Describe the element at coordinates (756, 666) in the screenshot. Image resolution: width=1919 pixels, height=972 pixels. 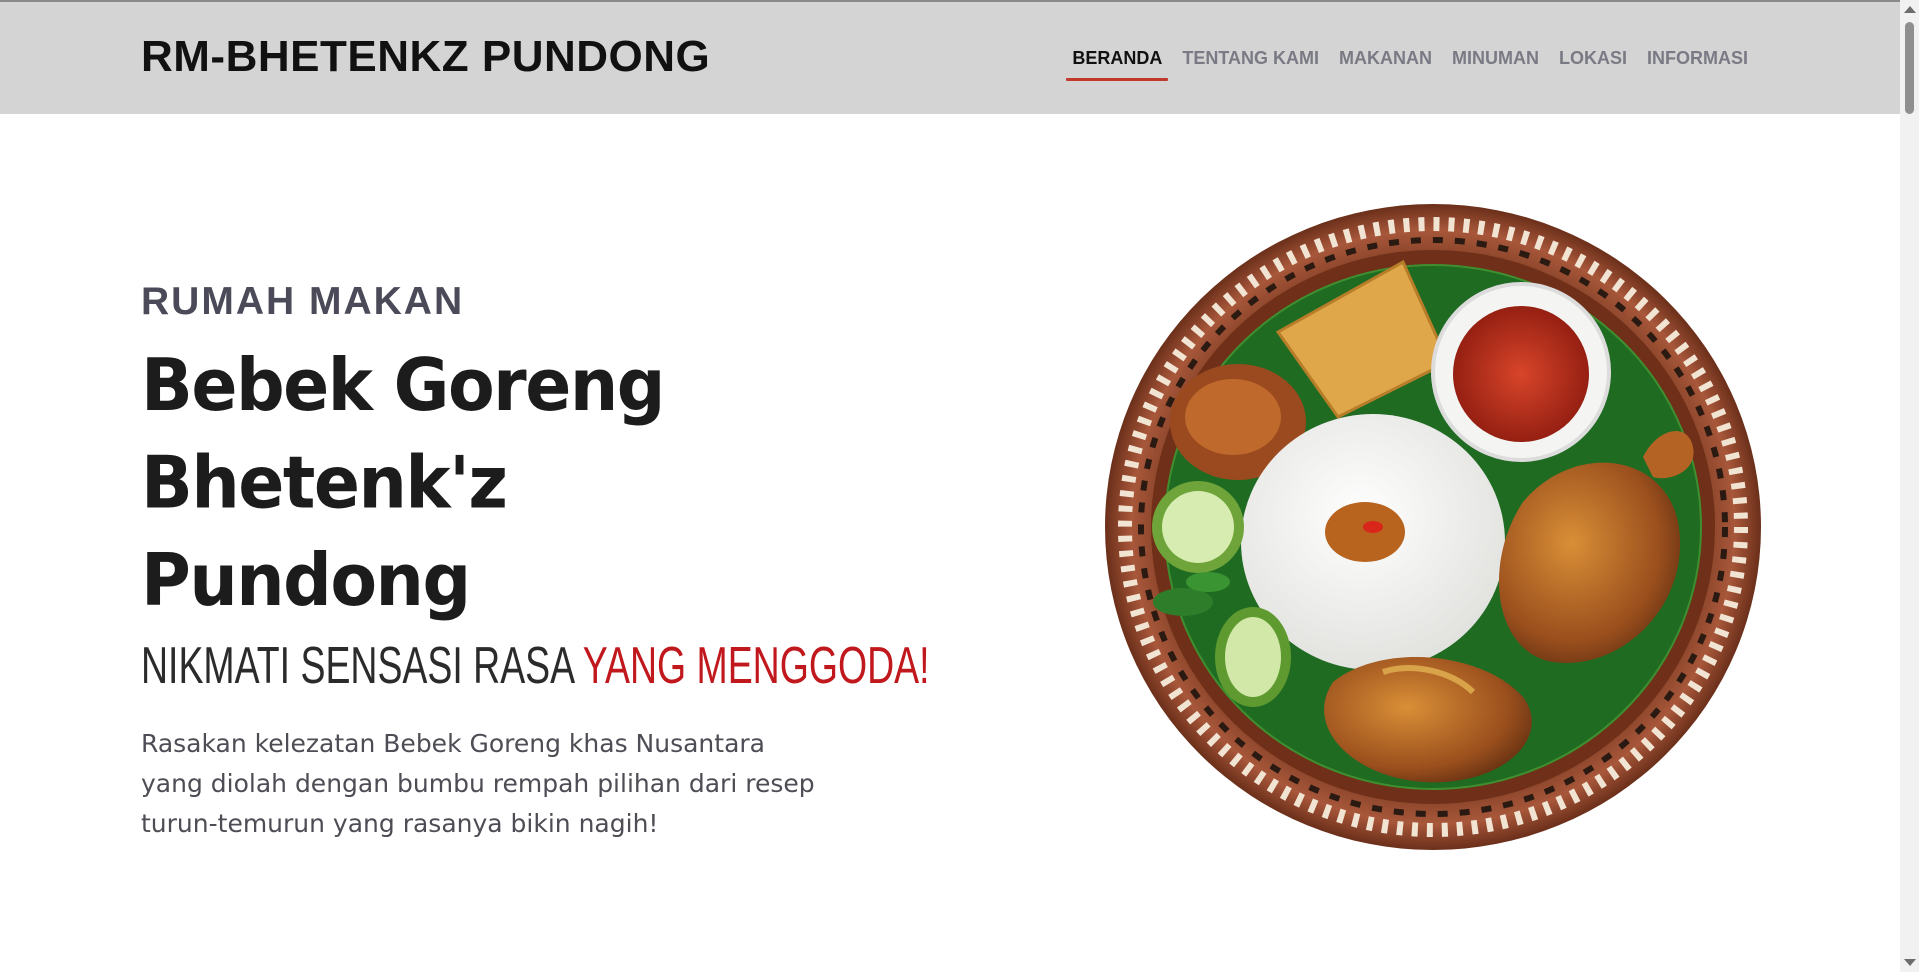
I see `tagline-accent: YANG MENGGODA!` at that location.